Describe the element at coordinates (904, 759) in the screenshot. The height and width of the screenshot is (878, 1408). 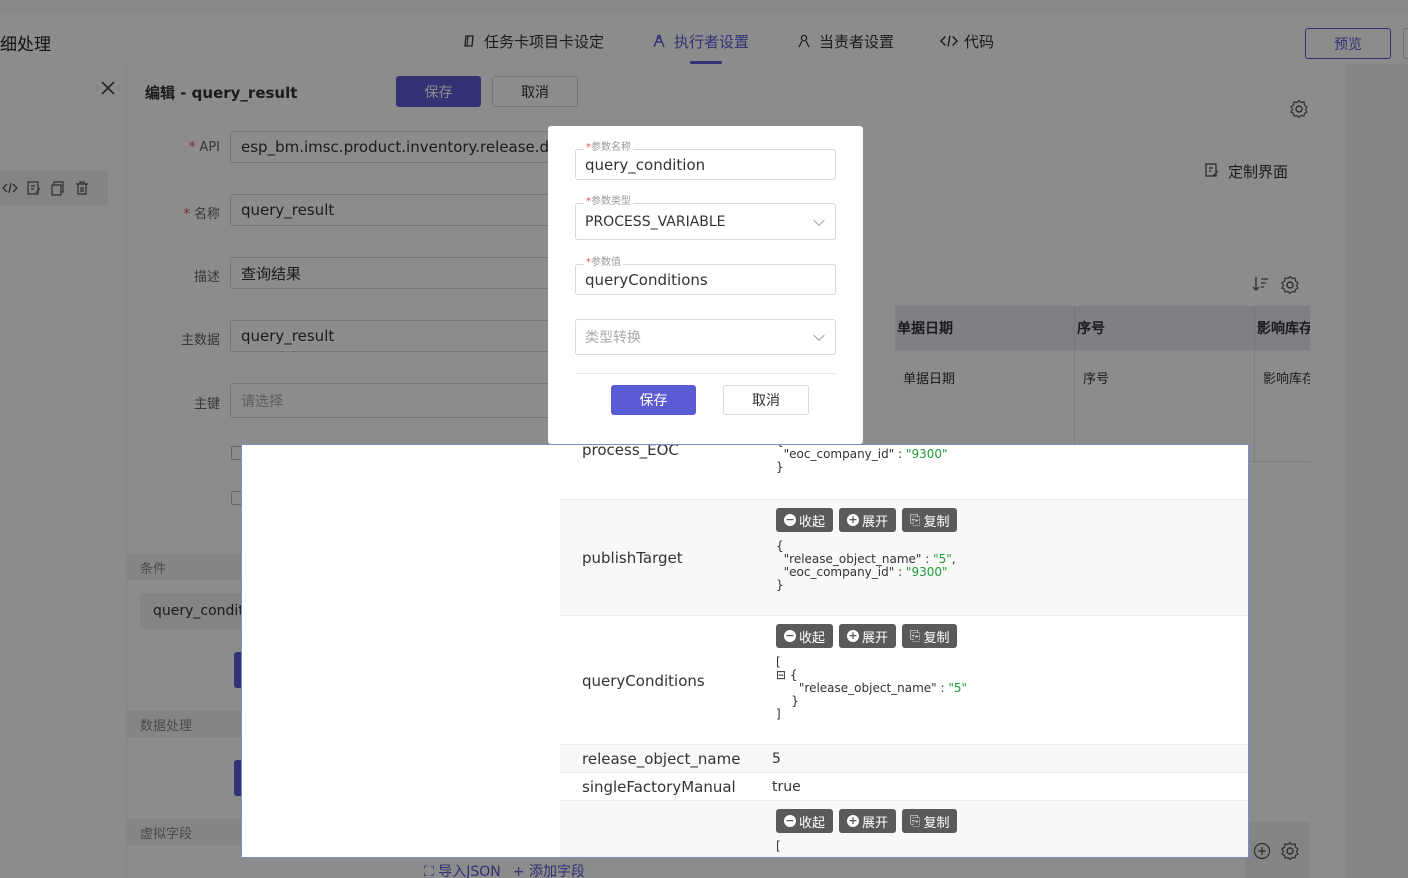
I see `json-row: release_object_name 5` at that location.